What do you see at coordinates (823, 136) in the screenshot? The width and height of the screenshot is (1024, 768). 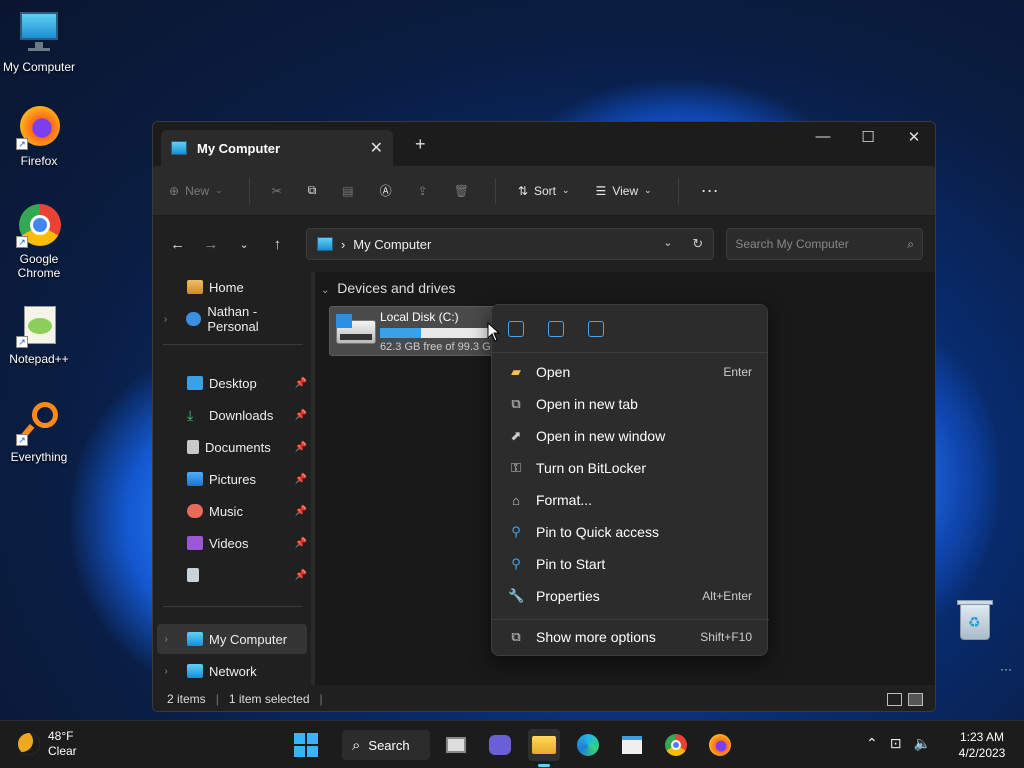 I see `minimize-button: —` at bounding box center [823, 136].